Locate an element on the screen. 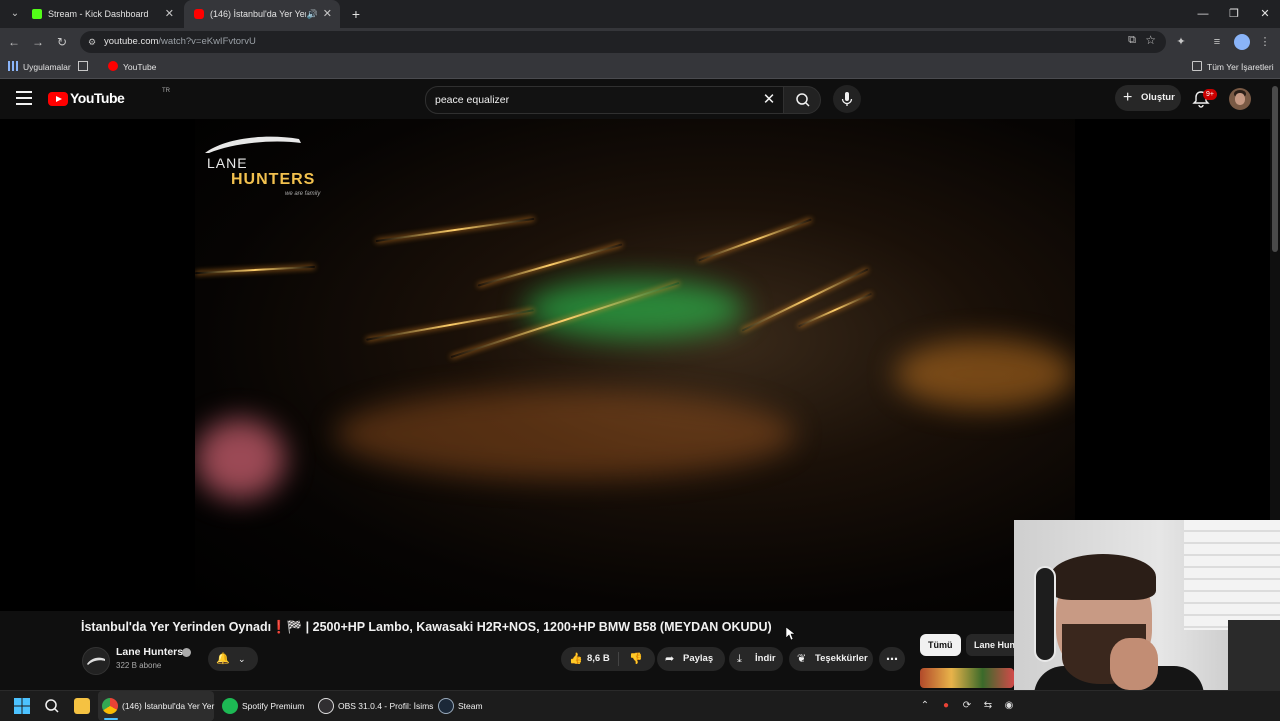 This screenshot has width=1280, height=721. chip-all: Tümü is located at coordinates (940, 645).